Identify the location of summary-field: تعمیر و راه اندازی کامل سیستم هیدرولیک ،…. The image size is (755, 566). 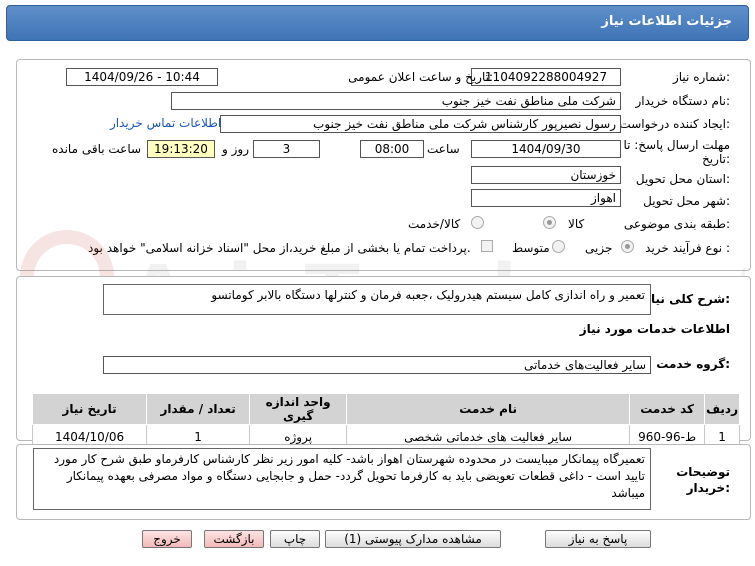
(377, 299).